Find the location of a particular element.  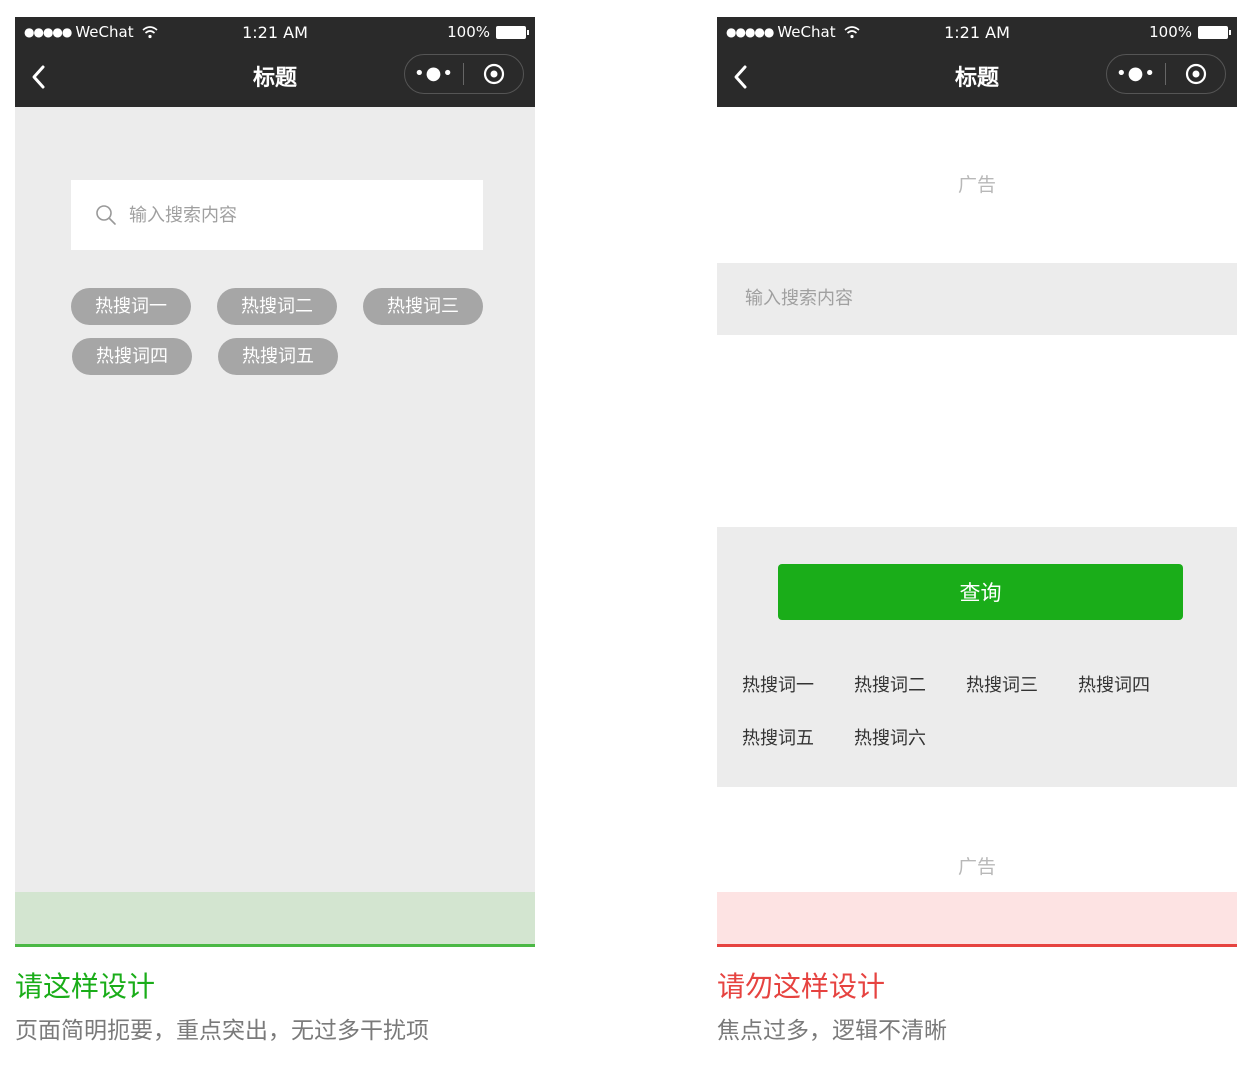

hot-word-chip: 热搜词四 is located at coordinates (132, 356).